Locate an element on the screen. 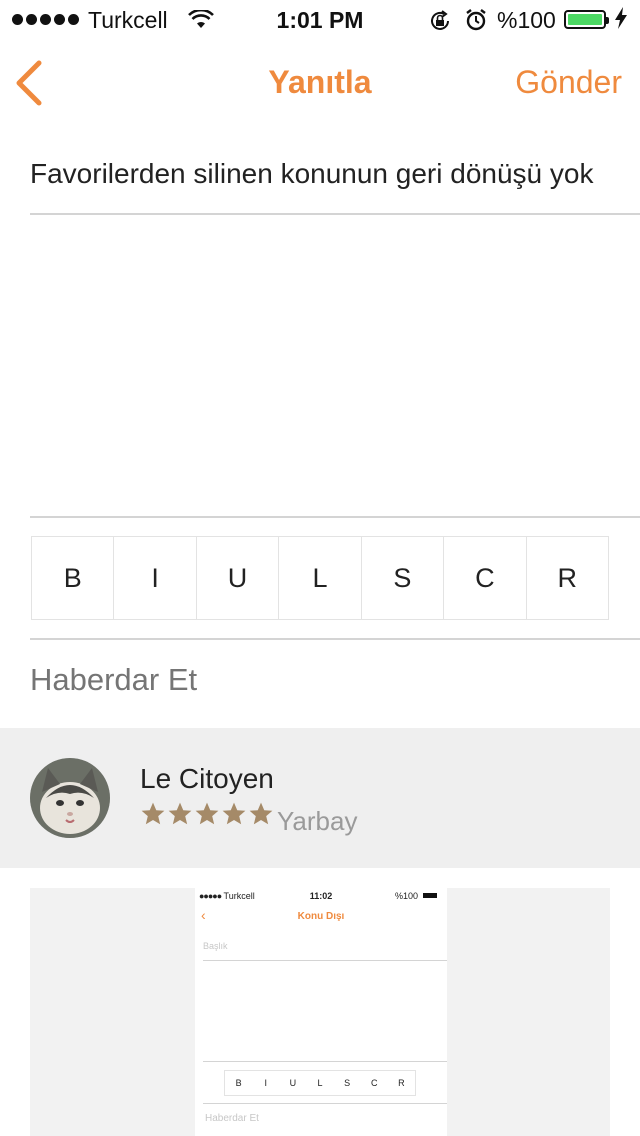 The height and width of the screenshot is (1136, 640). send-button: Gönder is located at coordinates (568, 82).